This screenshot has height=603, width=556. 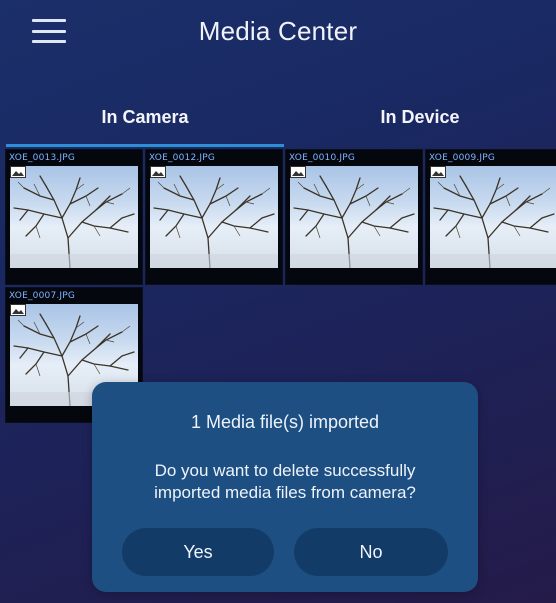 I want to click on media-thumbnail: XOE_0013.JPG, so click(x=74, y=217).